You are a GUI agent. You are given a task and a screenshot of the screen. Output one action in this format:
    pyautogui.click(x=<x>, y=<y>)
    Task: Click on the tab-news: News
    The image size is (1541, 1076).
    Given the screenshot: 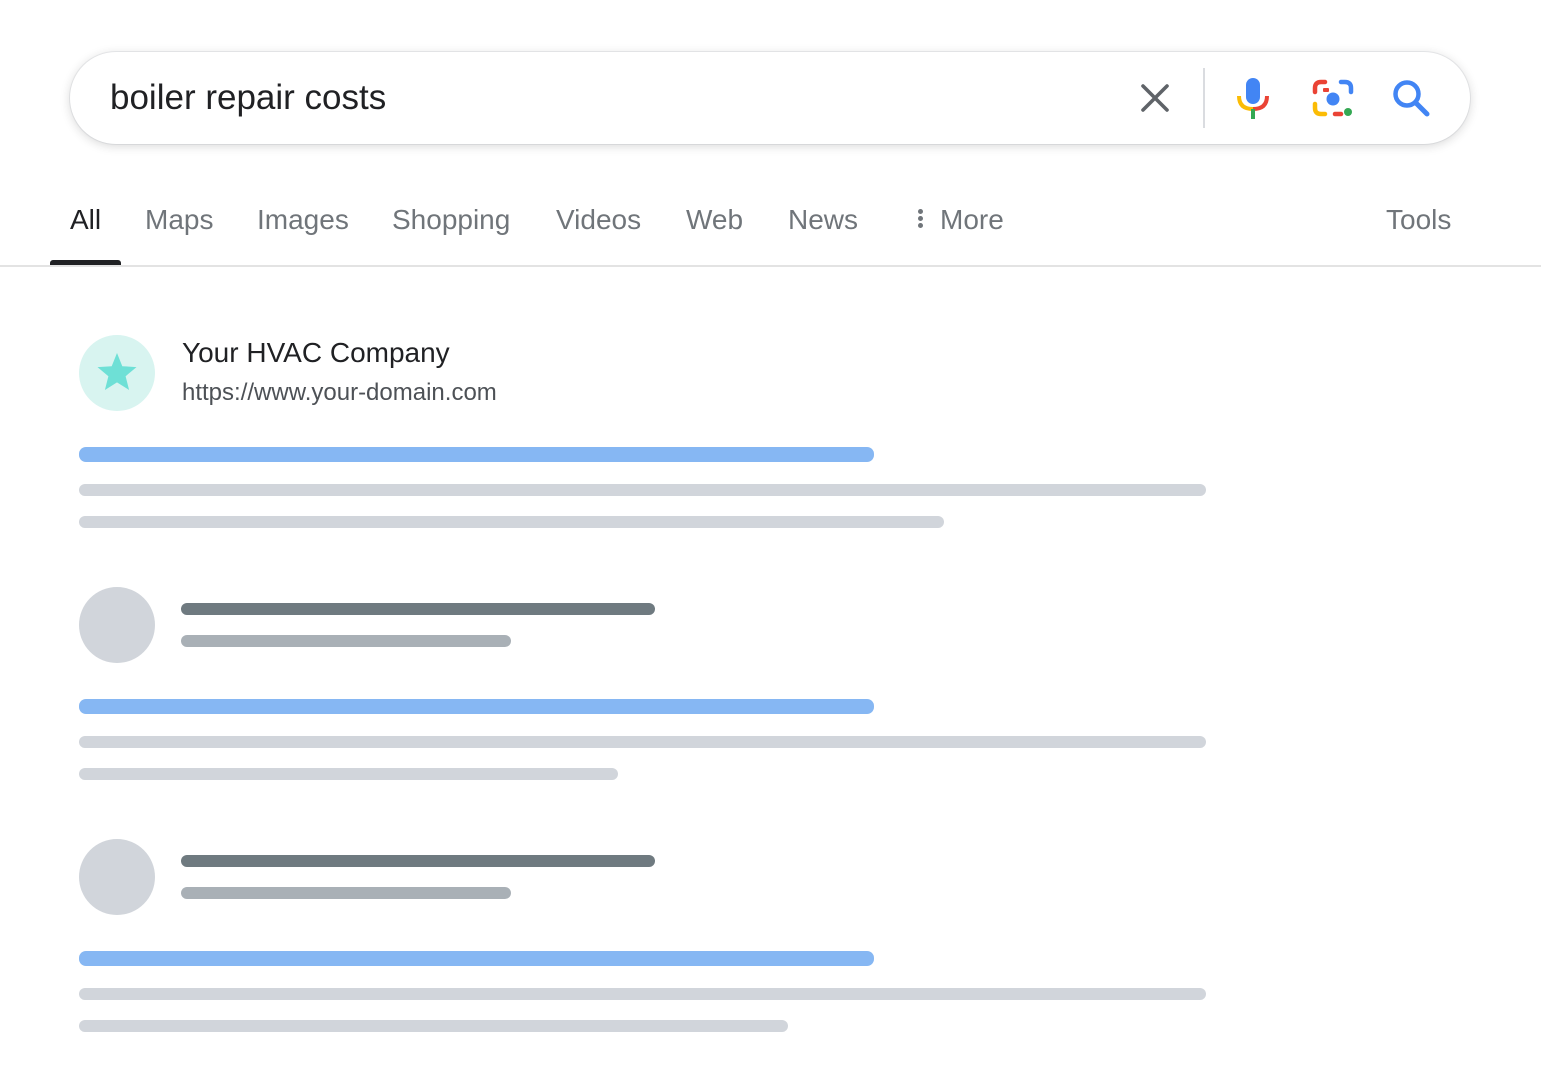 What is the action you would take?
    pyautogui.click(x=823, y=220)
    